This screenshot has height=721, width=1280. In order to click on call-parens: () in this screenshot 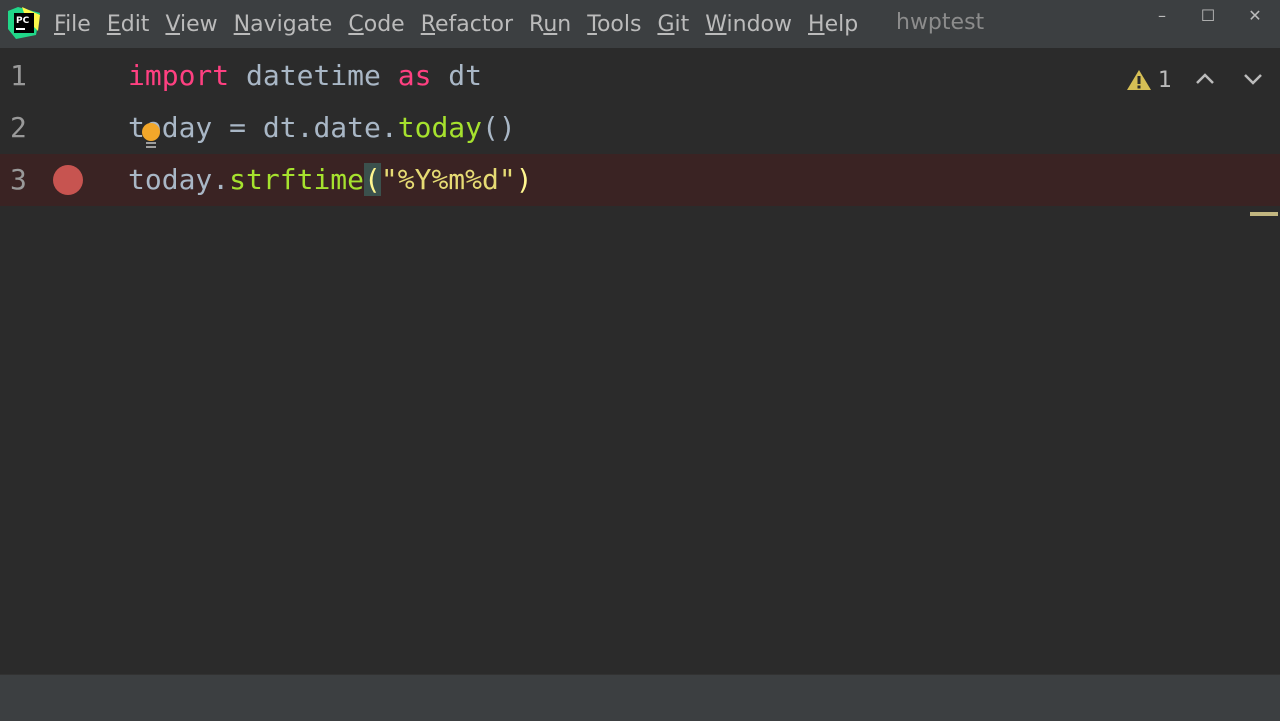, I will do `click(499, 127)`.